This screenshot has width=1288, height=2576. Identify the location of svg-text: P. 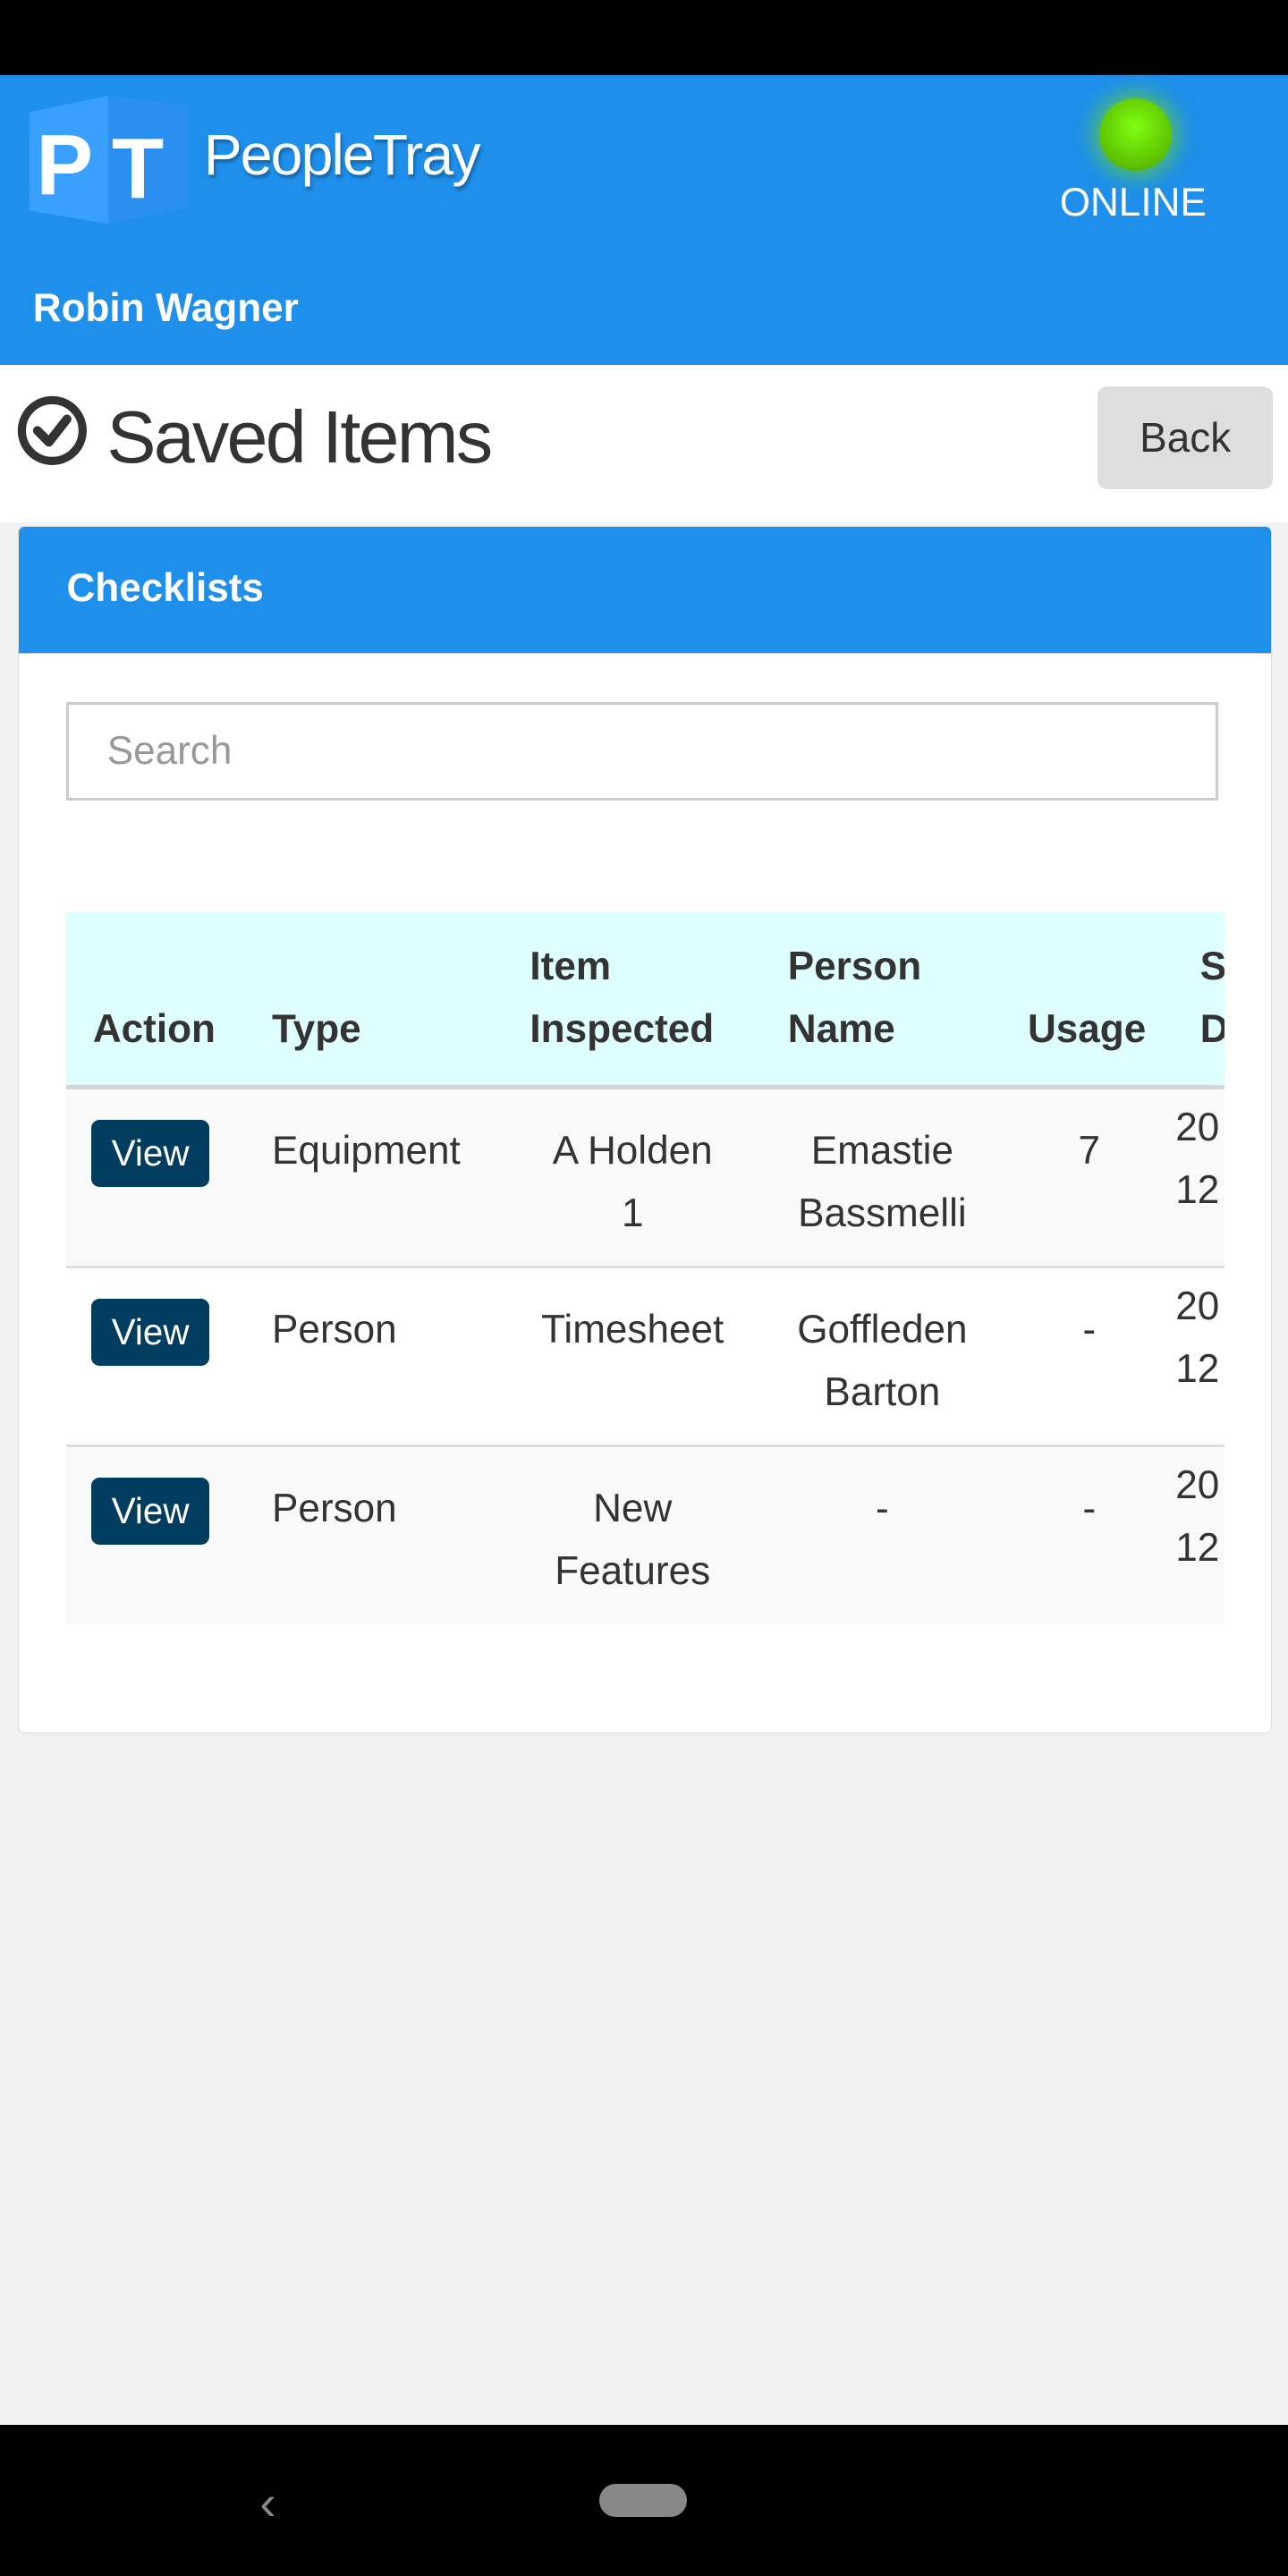
(64, 165).